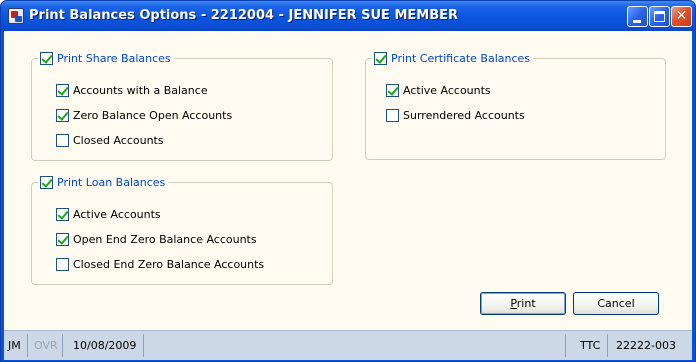 Image resolution: width=696 pixels, height=362 pixels. I want to click on share-option-closed-checkbox, so click(62, 140).